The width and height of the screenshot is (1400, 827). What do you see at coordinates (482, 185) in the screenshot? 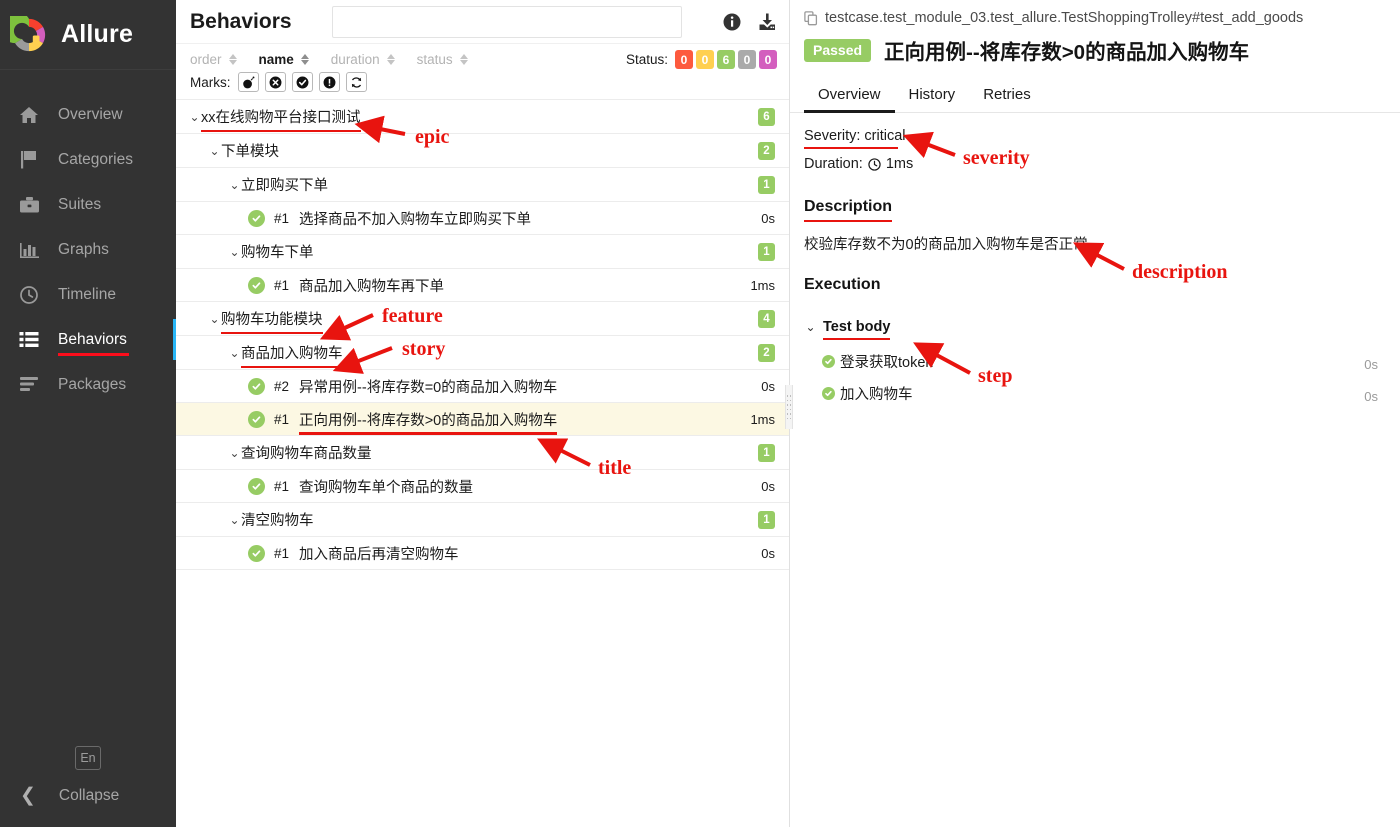
I see `tree-group-story: ⌄ 立即购买下单 1` at bounding box center [482, 185].